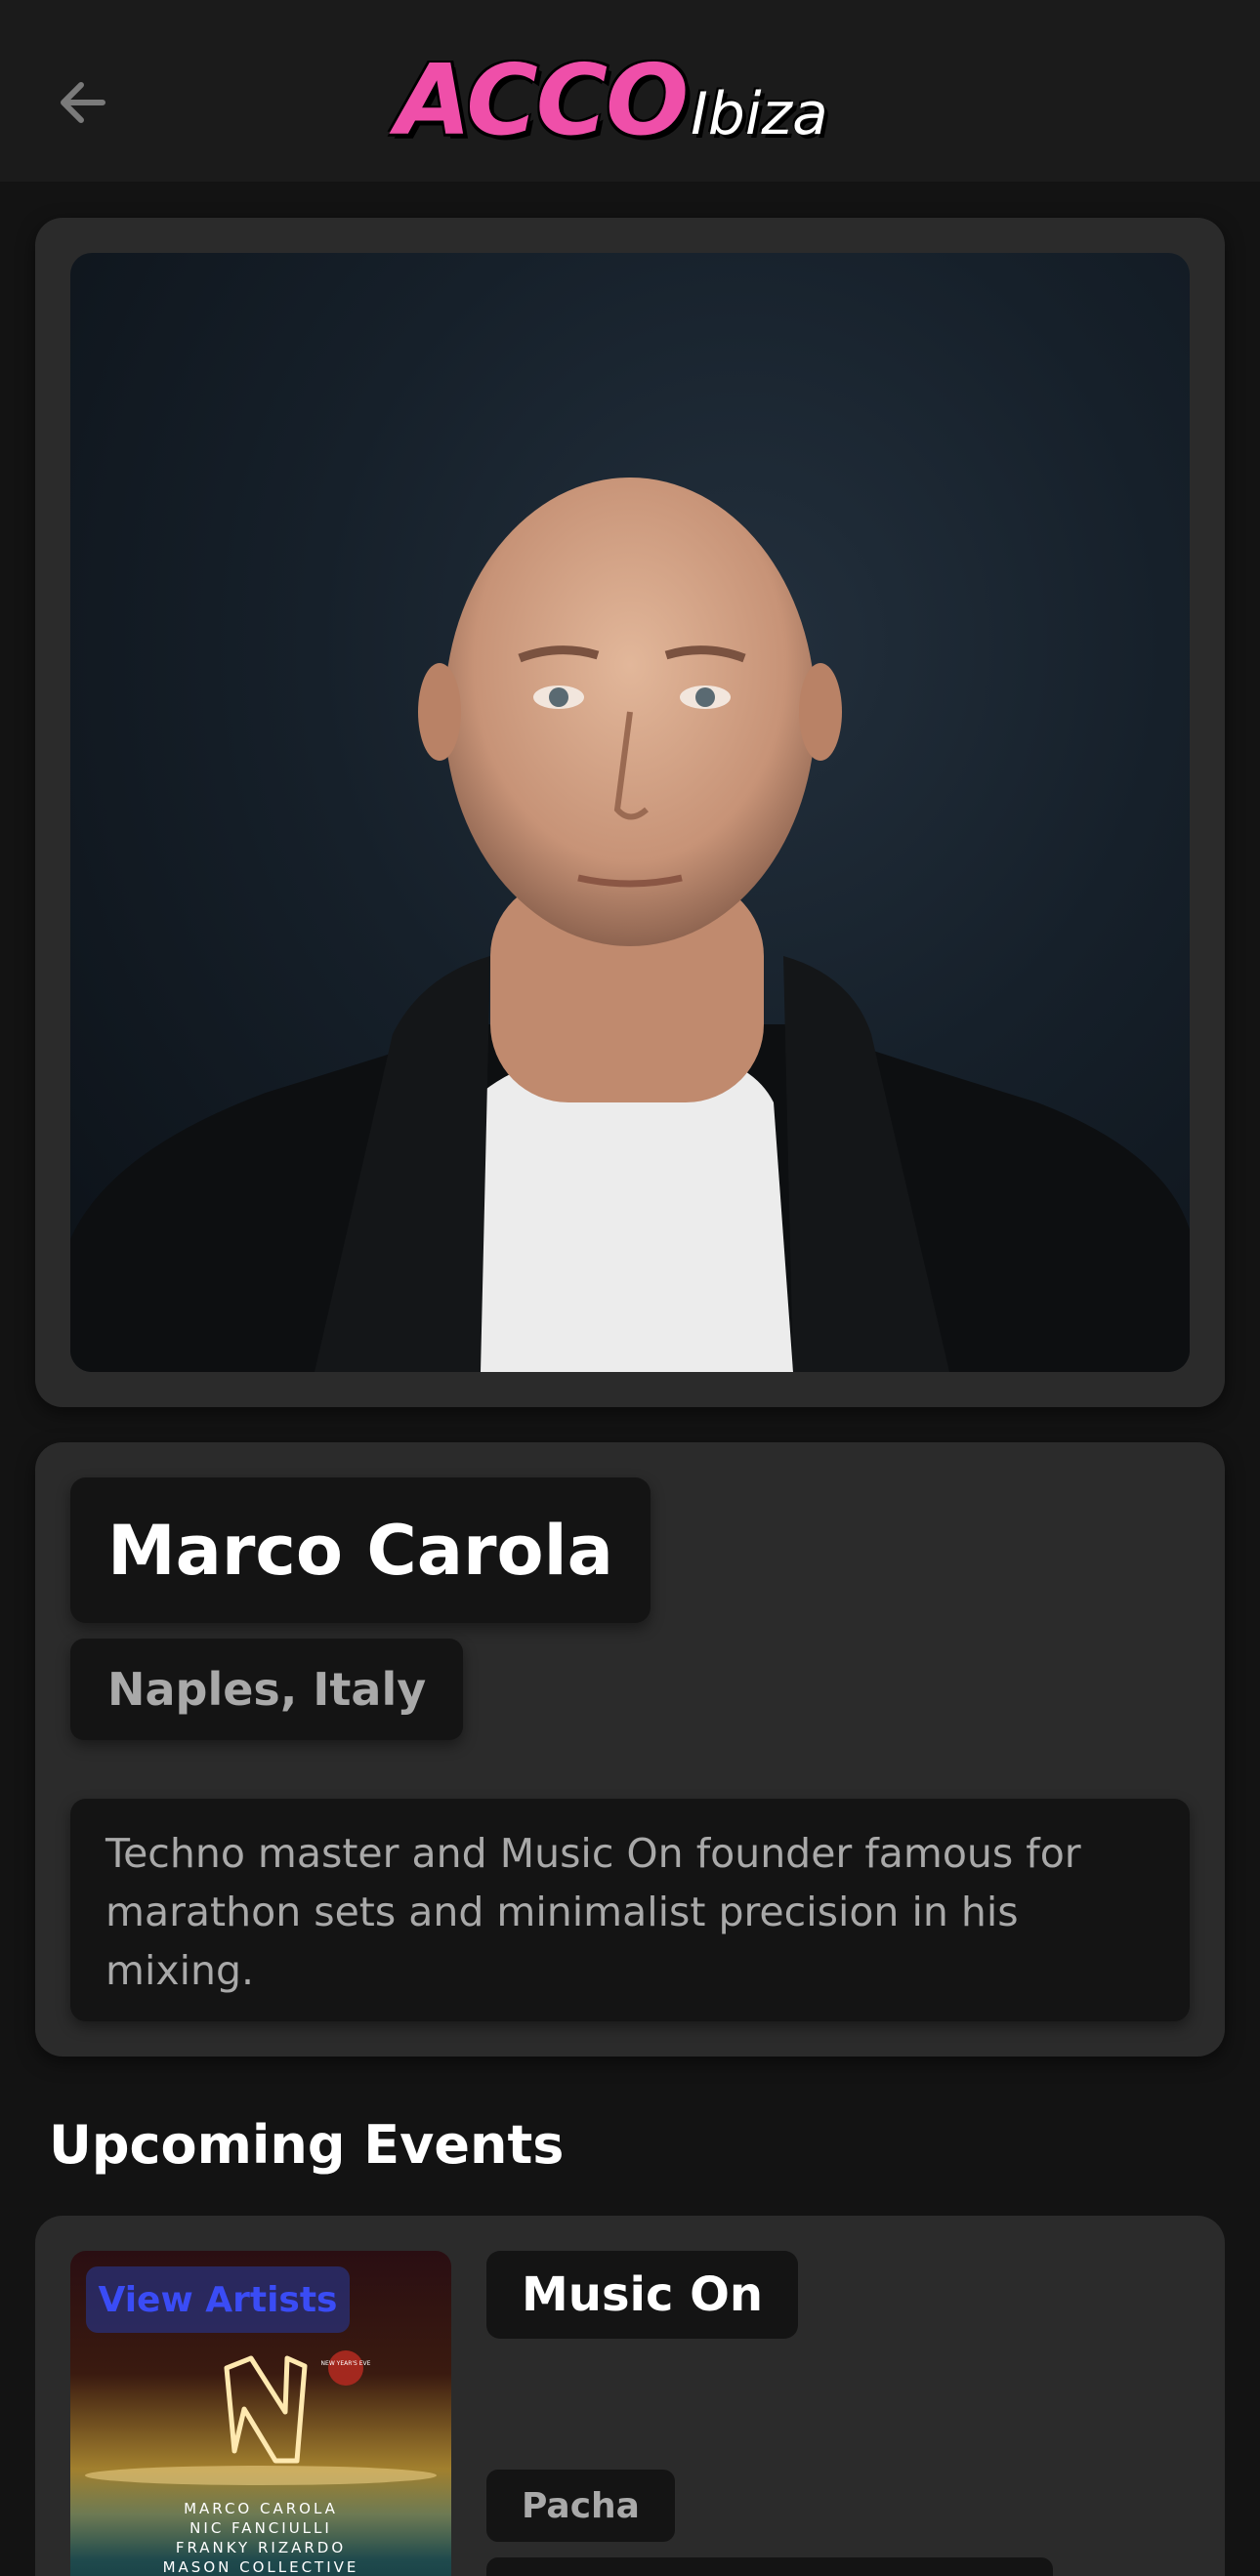 The height and width of the screenshot is (2576, 1260). Describe the element at coordinates (261, 2508) in the screenshot. I see `poster-line: MARCO CAROLA` at that location.